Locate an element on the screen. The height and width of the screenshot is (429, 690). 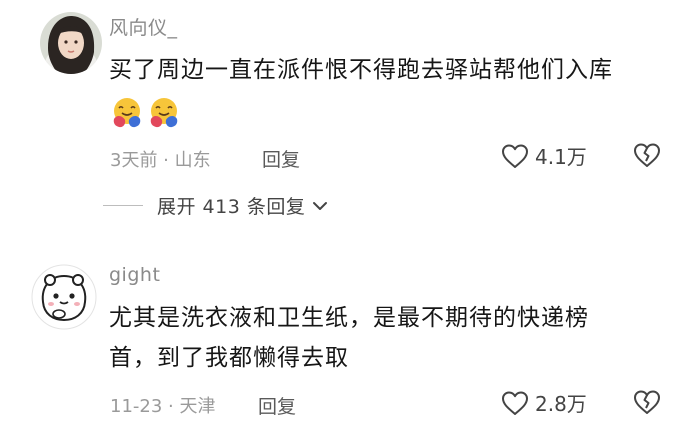
comment-time-location: 11-23 · 天津 is located at coordinates (163, 406).